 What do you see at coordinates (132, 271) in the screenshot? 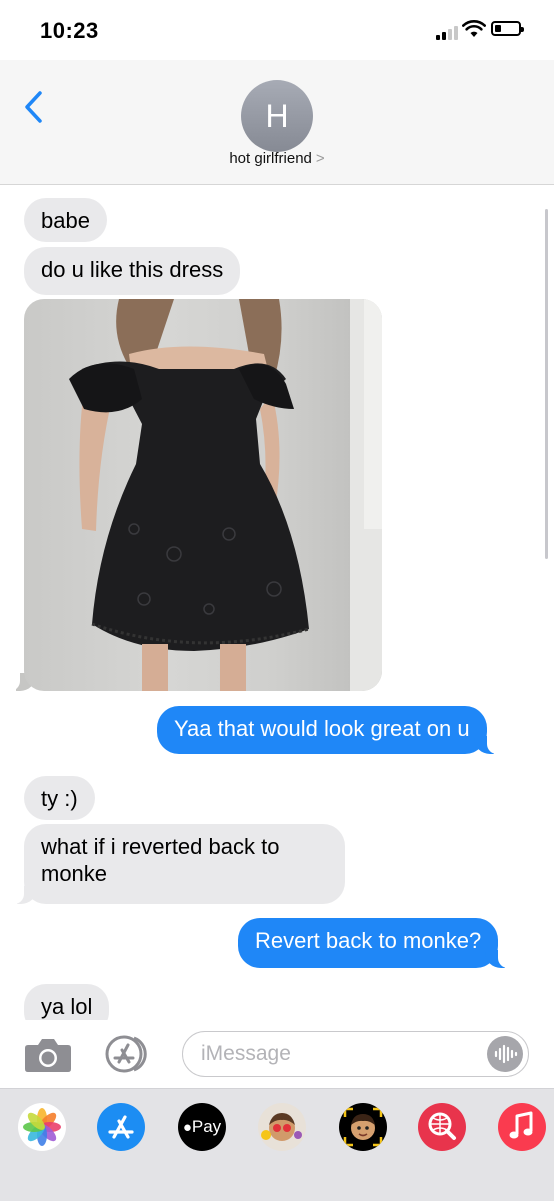
I see `incoming-message: do u like this dress` at bounding box center [132, 271].